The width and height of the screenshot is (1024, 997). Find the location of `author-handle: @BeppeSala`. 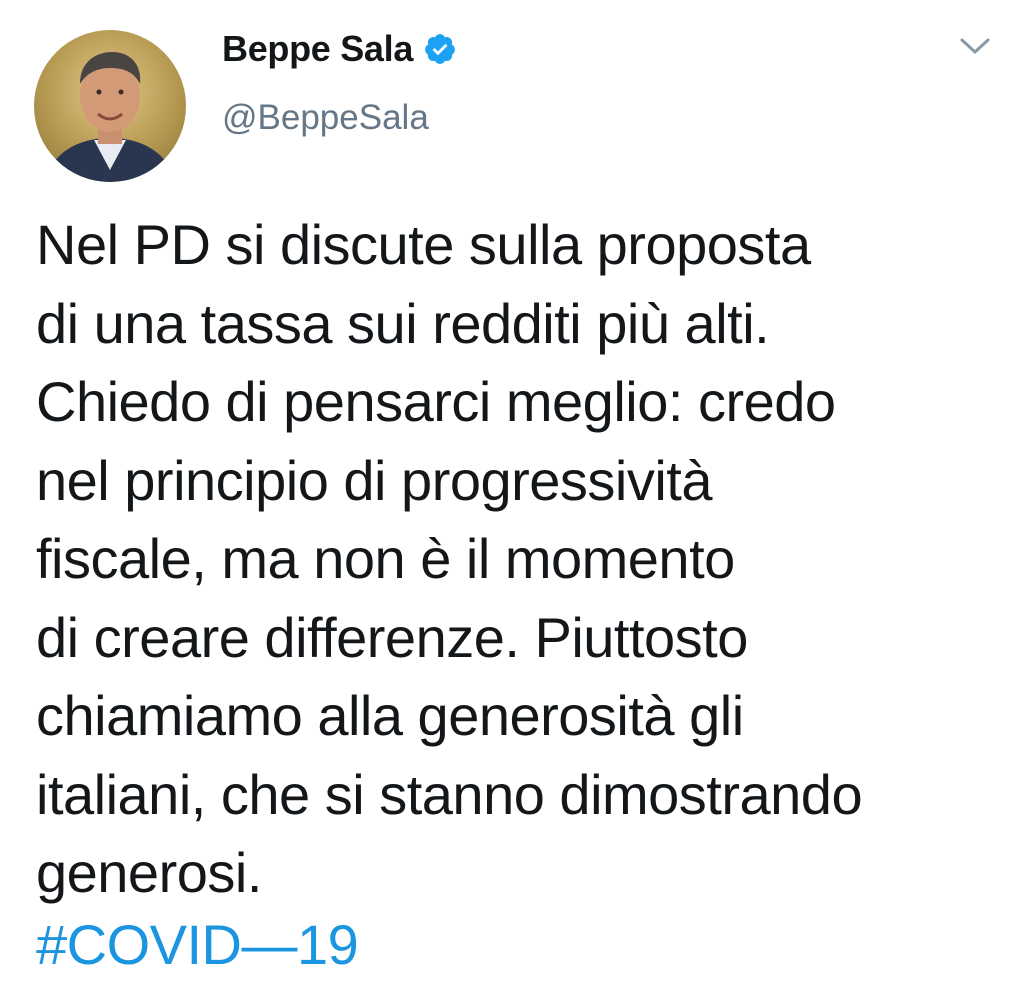

author-handle: @BeppeSala is located at coordinates (325, 118).